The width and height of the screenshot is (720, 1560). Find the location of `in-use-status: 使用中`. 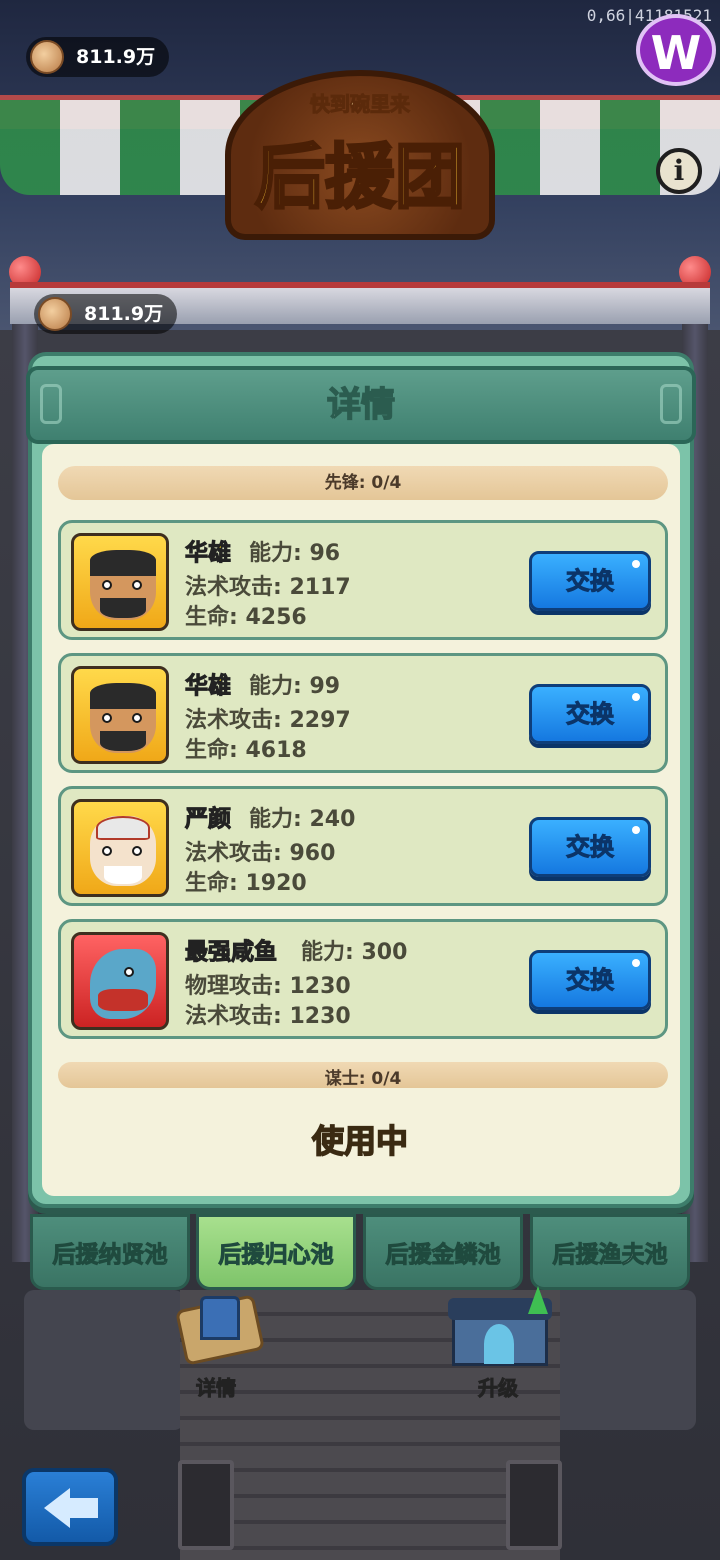

in-use-status: 使用中 is located at coordinates (360, 1141).